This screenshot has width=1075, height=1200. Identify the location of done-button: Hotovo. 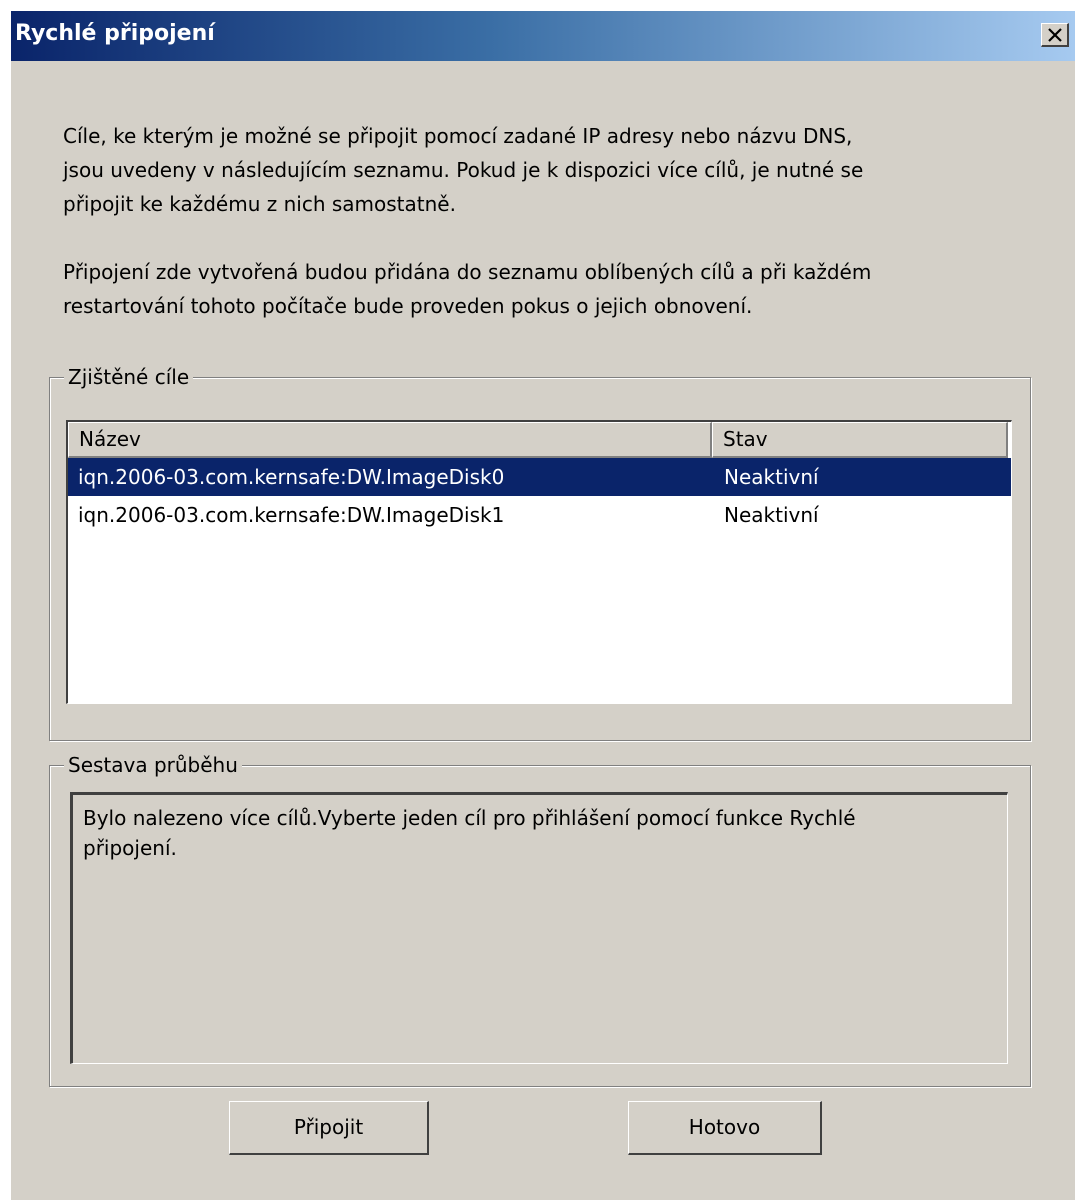
(725, 1128).